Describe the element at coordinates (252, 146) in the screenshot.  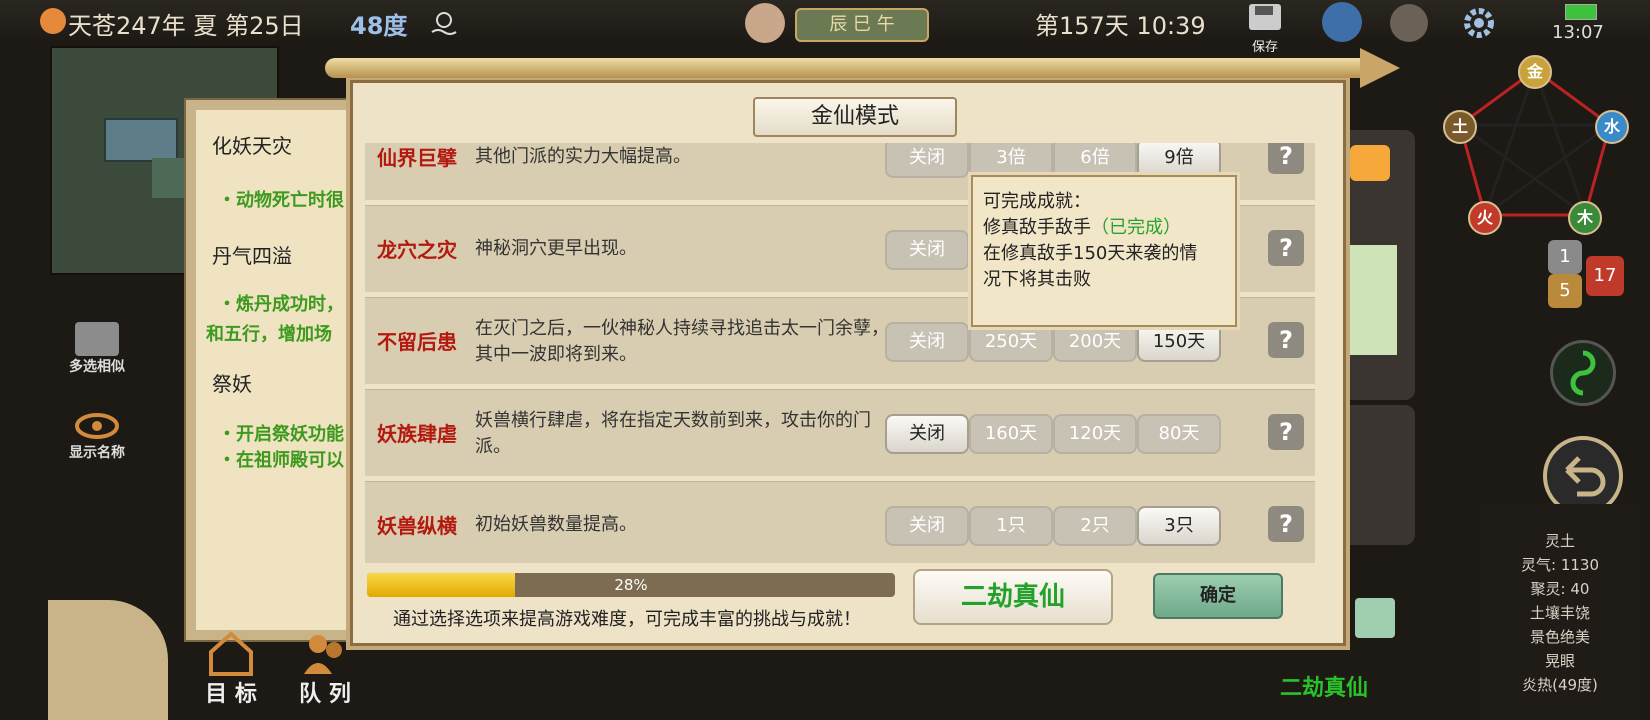
I see `section-title: 化妖天灾` at that location.